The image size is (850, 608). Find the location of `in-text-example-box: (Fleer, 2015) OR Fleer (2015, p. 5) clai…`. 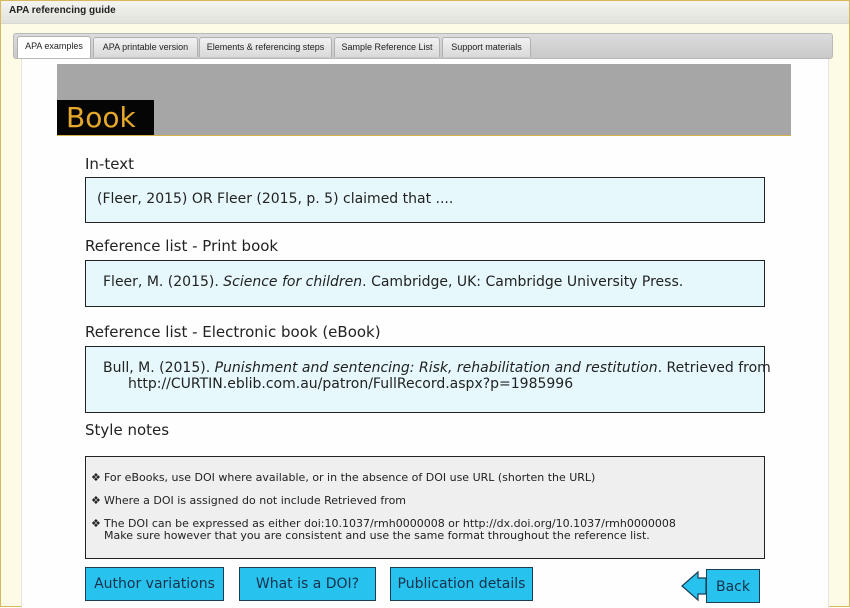

in-text-example-box: (Fleer, 2015) OR Fleer (2015, p. 5) clai… is located at coordinates (425, 200).